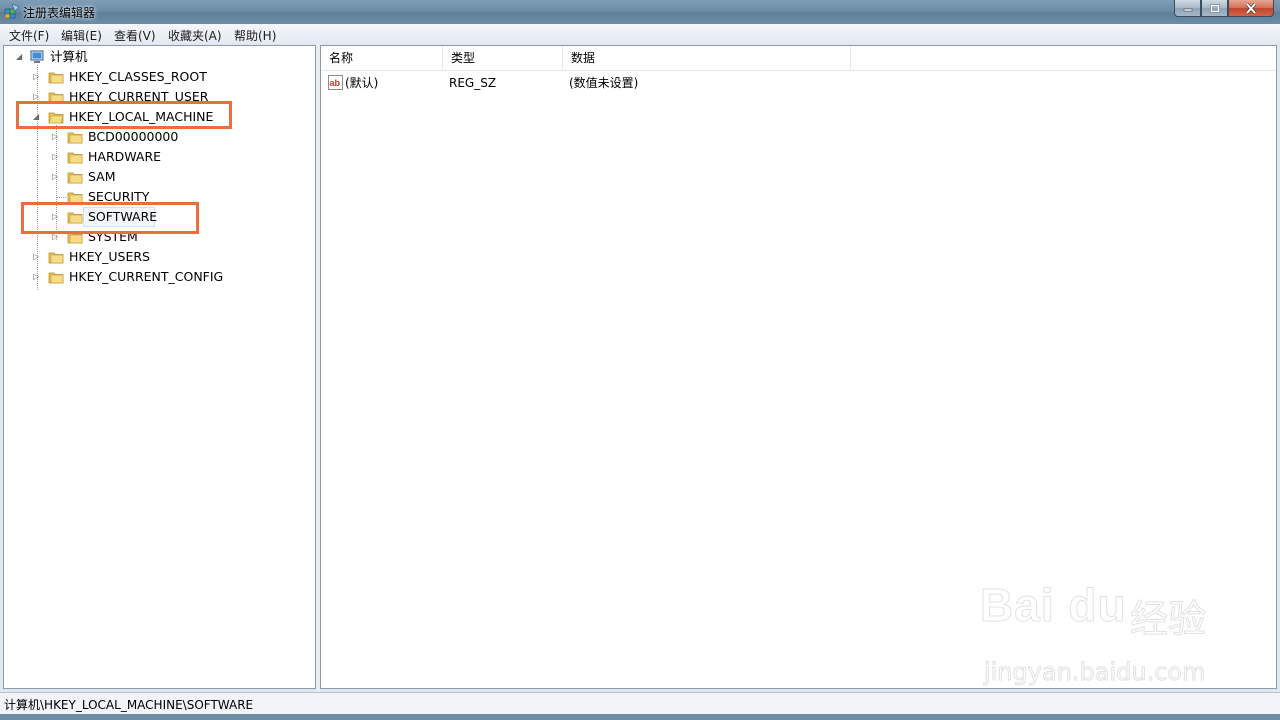 This screenshot has height=720, width=1280. What do you see at coordinates (69, 56) in the screenshot?
I see `tree-item-label: 计算机` at bounding box center [69, 56].